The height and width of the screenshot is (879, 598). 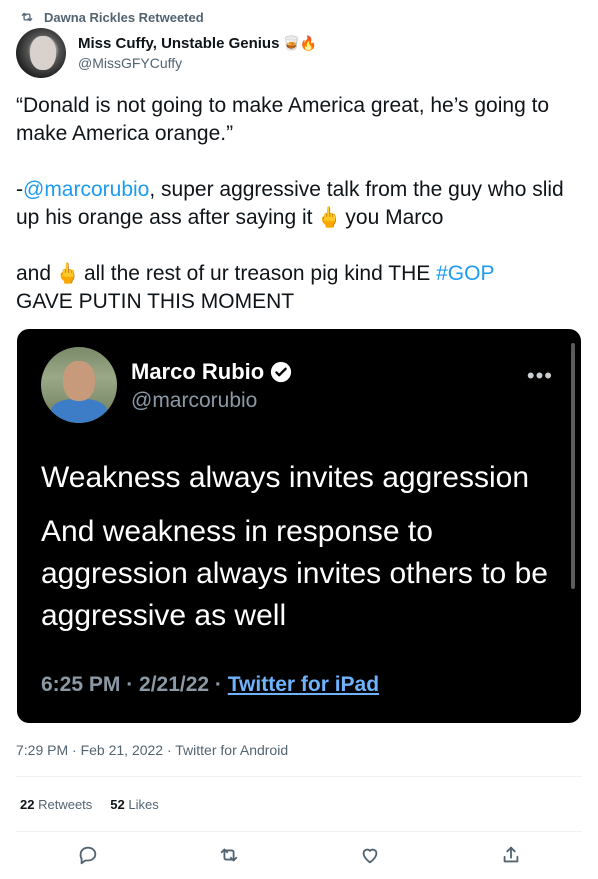 I want to click on embed-text-line-1: Weakness always invites aggression, so click(x=285, y=477).